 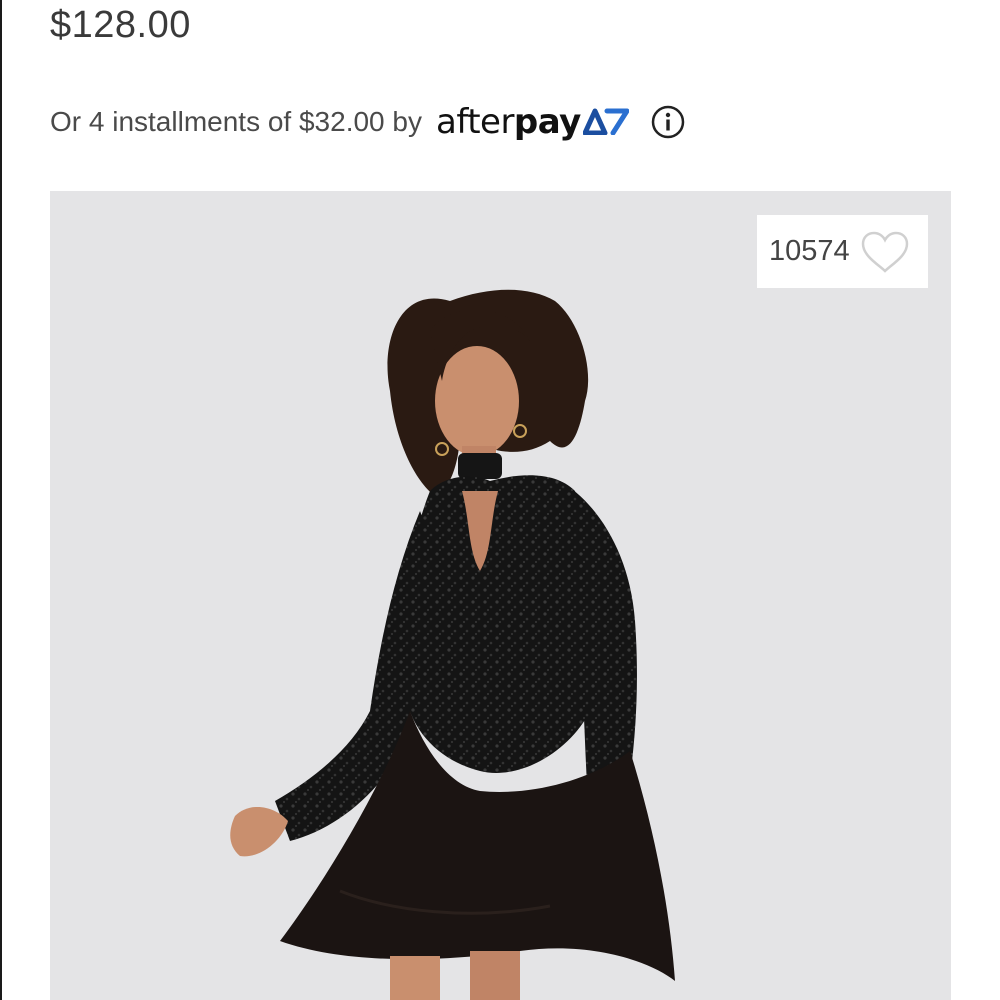 I want to click on favorite-button: 10574, so click(x=842, y=251).